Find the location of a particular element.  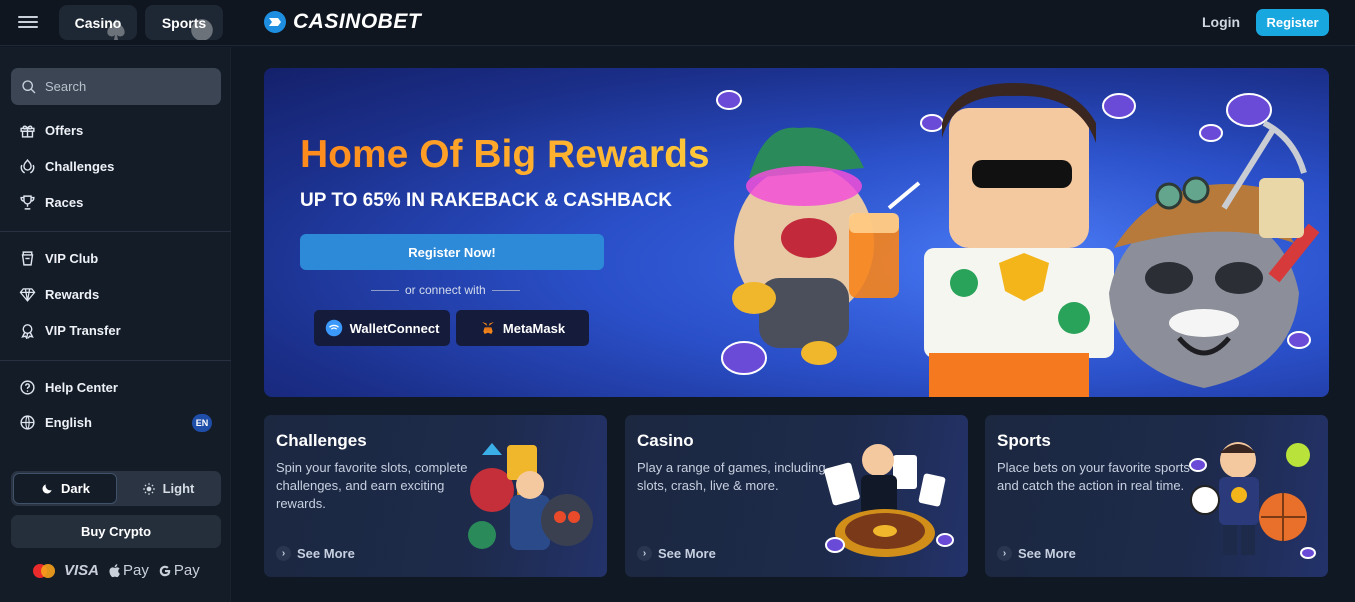

sidebar-item-label: VIP Transfer is located at coordinates (83, 330).